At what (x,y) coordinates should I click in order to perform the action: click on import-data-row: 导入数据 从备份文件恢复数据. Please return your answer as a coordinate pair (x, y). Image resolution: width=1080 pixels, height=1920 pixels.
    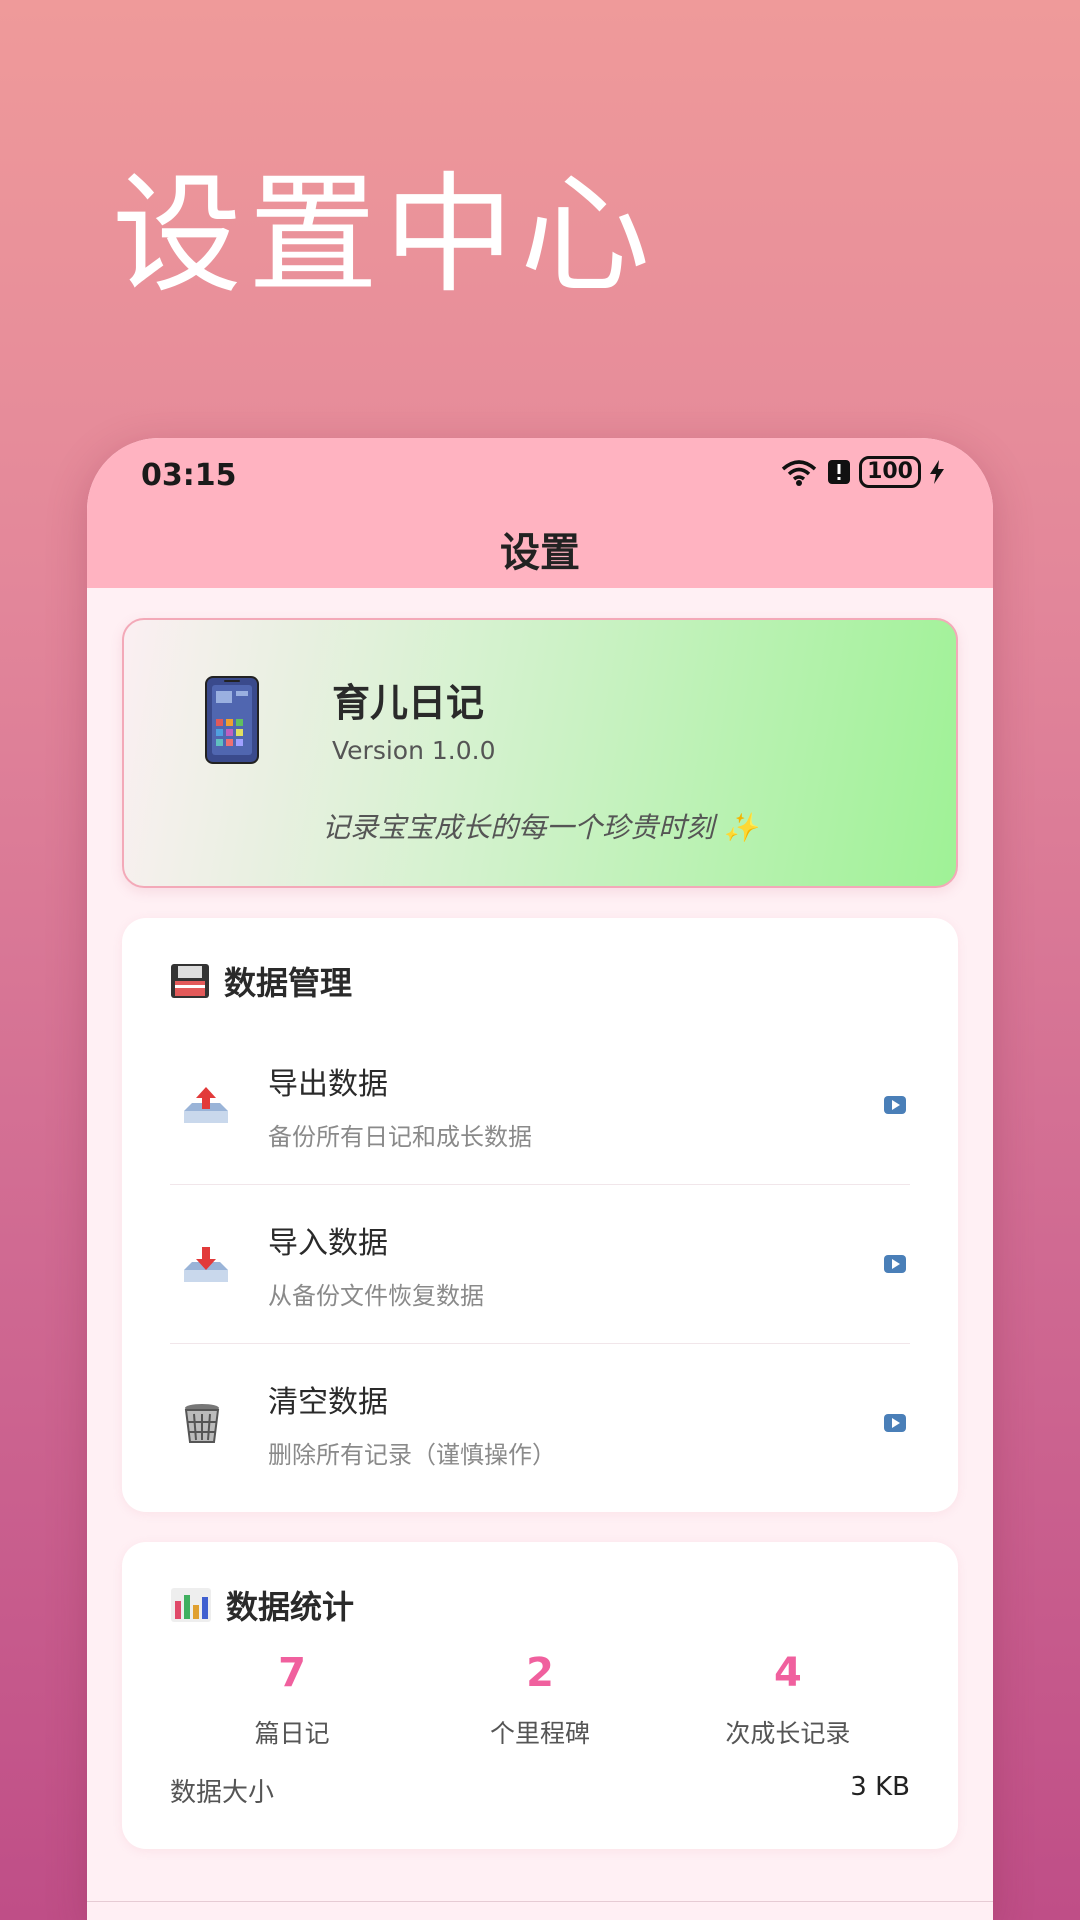
    Looking at the image, I should click on (540, 1264).